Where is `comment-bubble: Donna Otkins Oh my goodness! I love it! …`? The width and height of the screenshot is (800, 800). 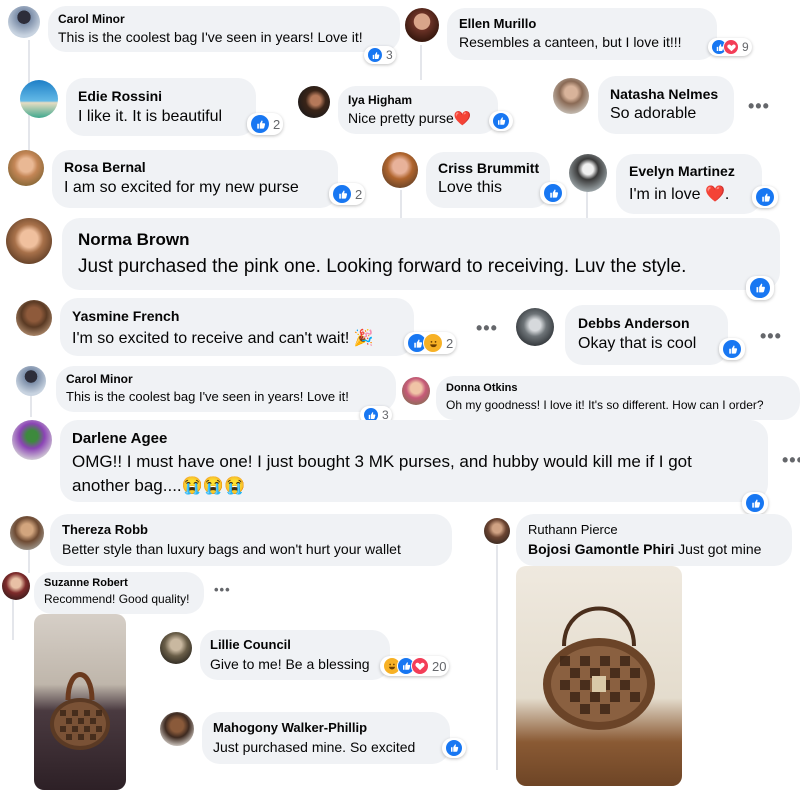 comment-bubble: Donna Otkins Oh my goodness! I love it! … is located at coordinates (618, 398).